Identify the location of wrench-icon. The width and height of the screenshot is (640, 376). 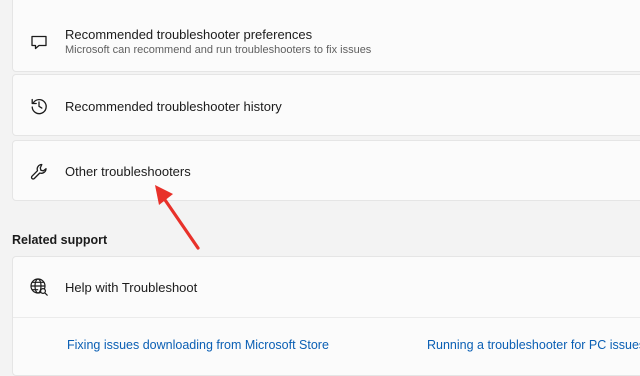
(39, 172).